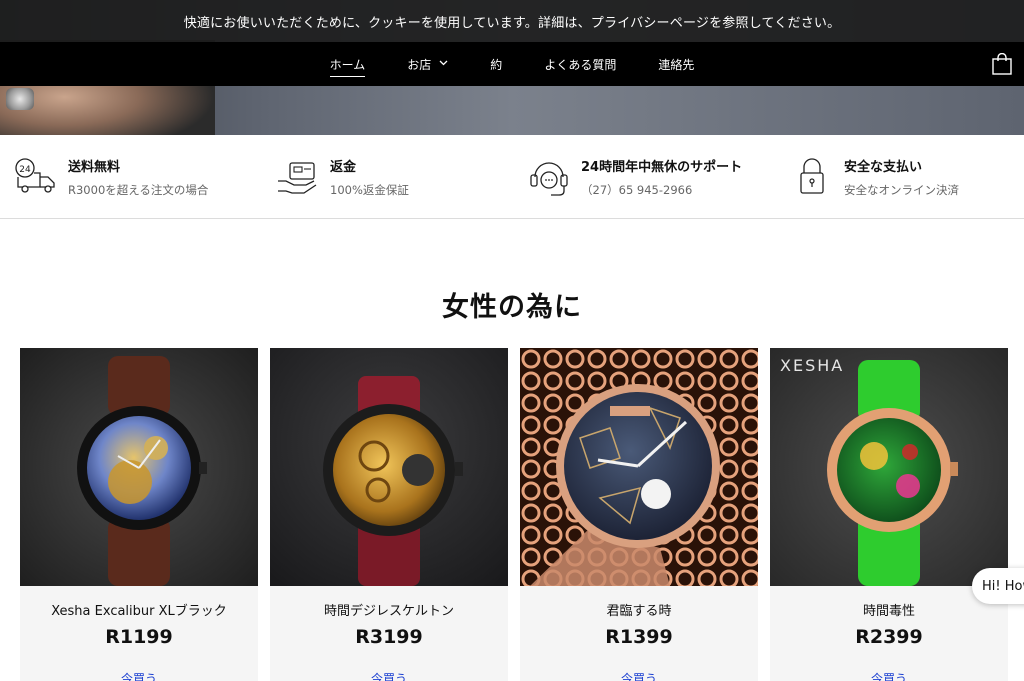 Image resolution: width=1024 pixels, height=681 pixels. I want to click on nav-item-shop: お店, so click(427, 64).